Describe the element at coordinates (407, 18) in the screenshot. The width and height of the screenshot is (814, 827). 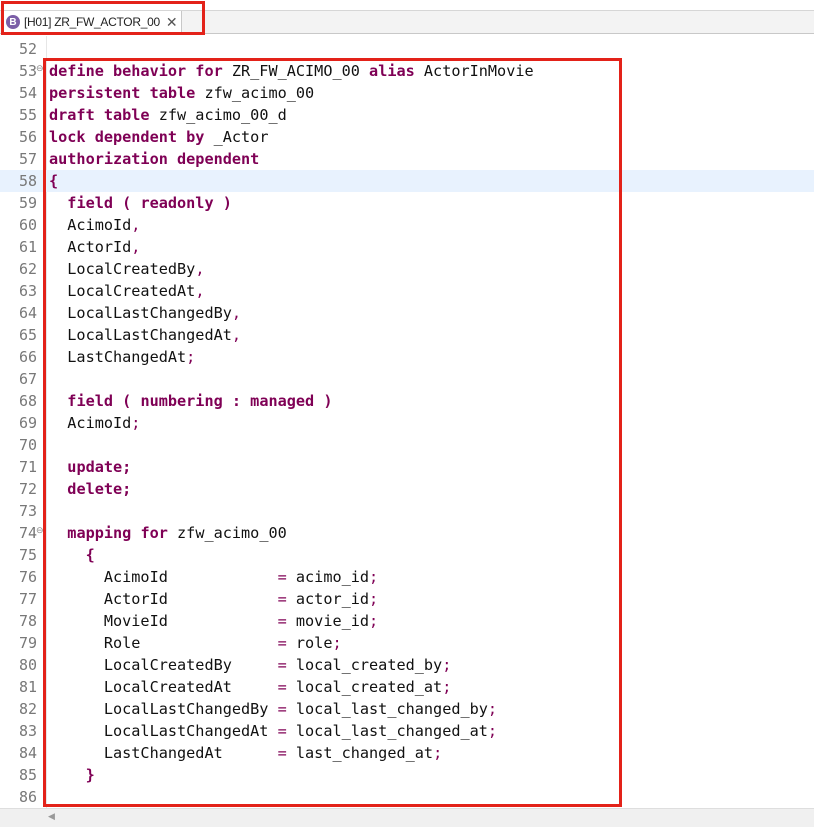
I see `editor-tab-bar-area: B [H01] ZR_FW_ACTOR_00 ✕` at that location.